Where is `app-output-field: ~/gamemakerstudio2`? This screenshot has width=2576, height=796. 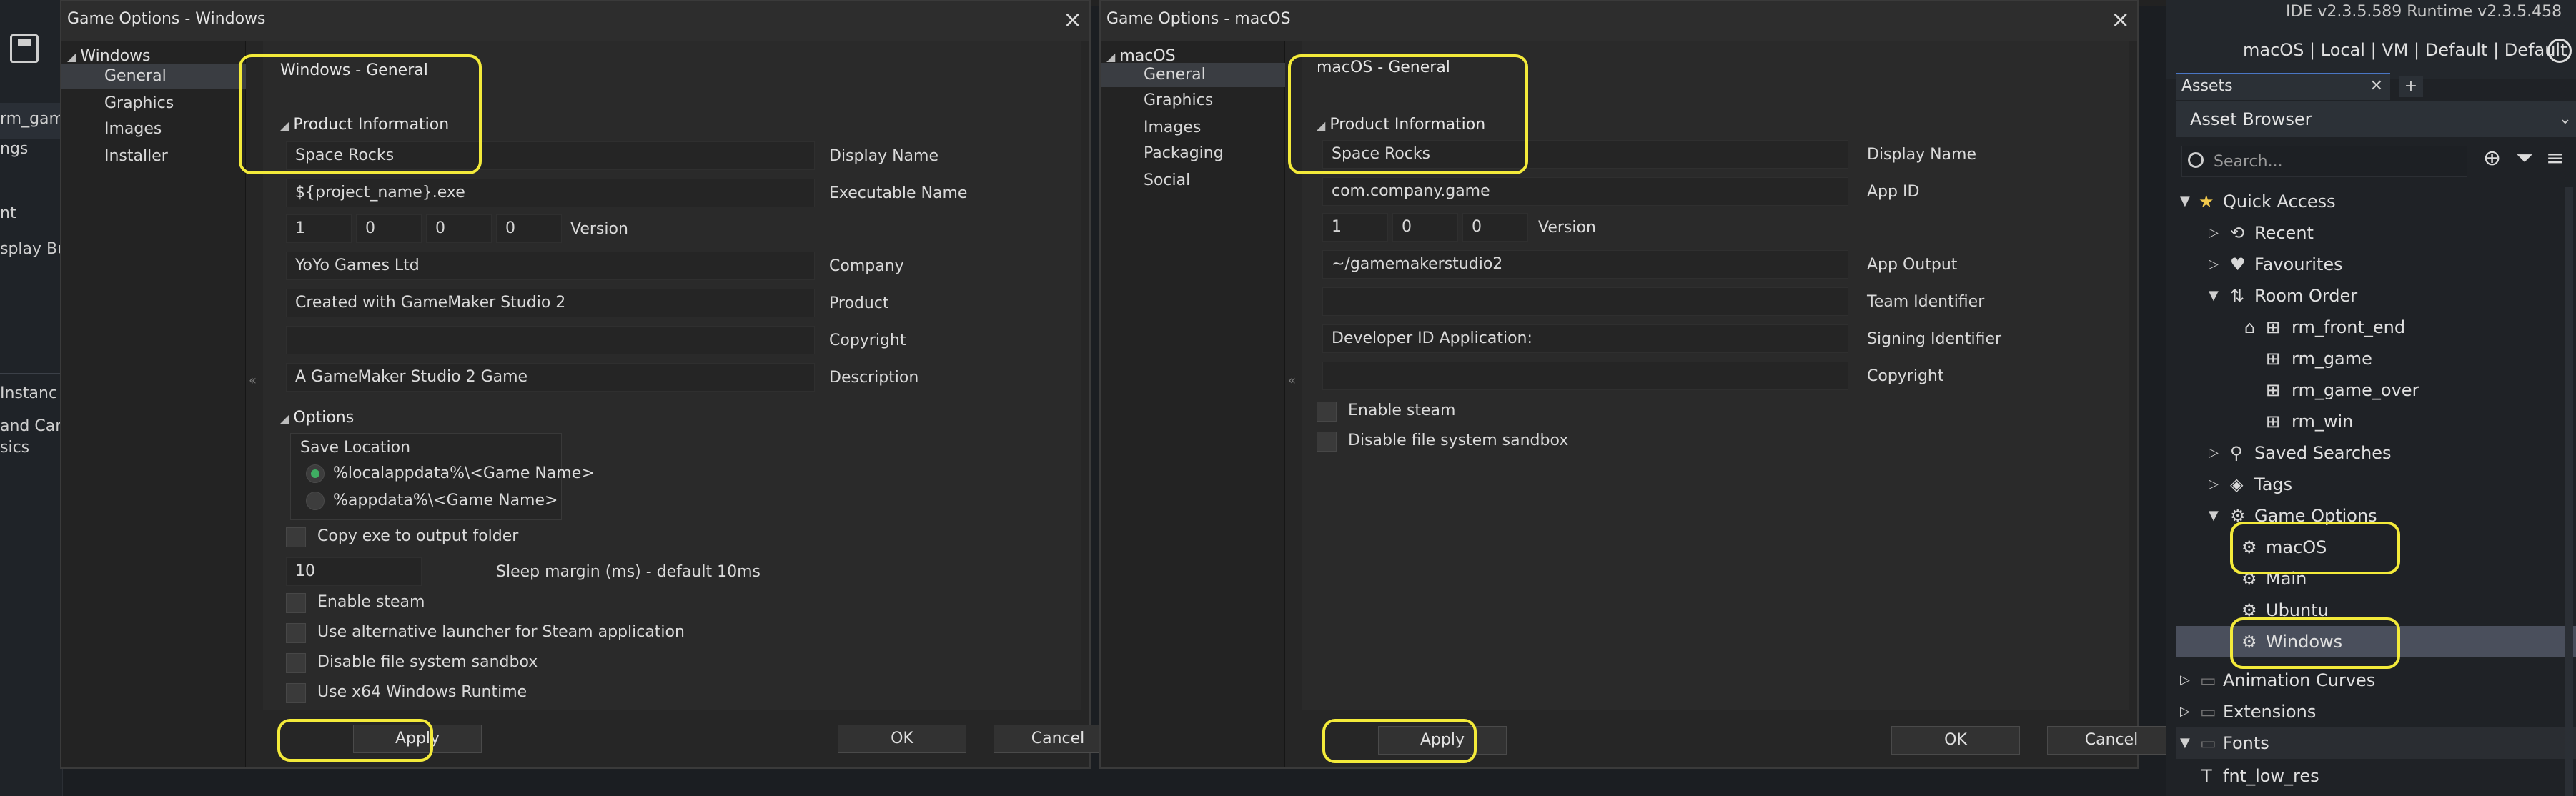
app-output-field: ~/gamemakerstudio2 is located at coordinates (1585, 265).